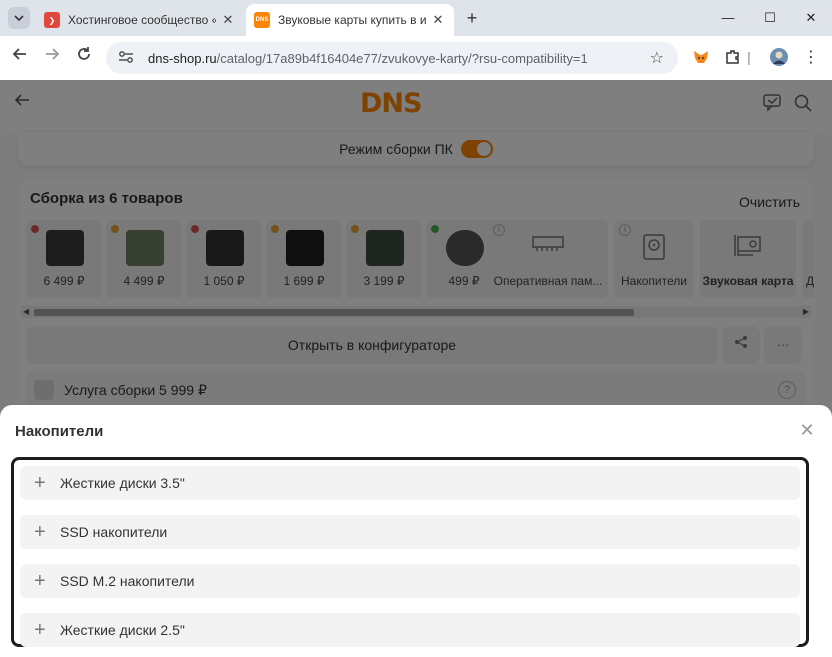 The height and width of the screenshot is (657, 832). I want to click on list-item-ssd: + SSD накопители, so click(410, 532).